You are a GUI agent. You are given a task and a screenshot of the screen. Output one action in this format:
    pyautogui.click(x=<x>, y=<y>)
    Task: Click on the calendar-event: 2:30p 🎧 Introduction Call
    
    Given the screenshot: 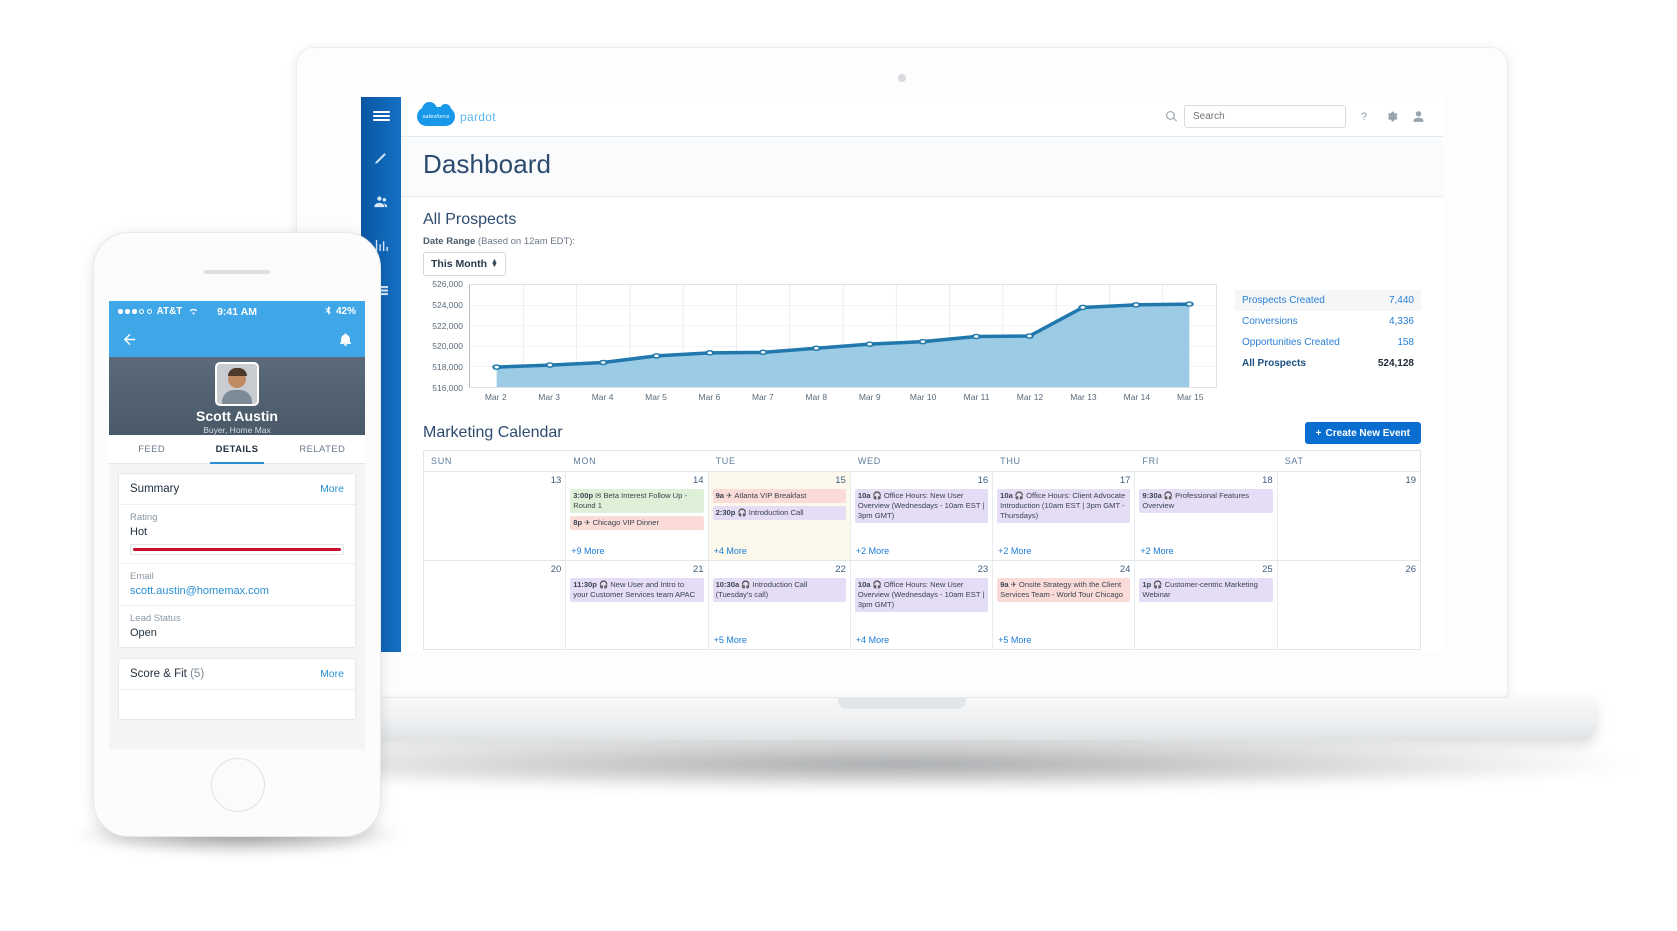 What is the action you would take?
    pyautogui.click(x=779, y=513)
    